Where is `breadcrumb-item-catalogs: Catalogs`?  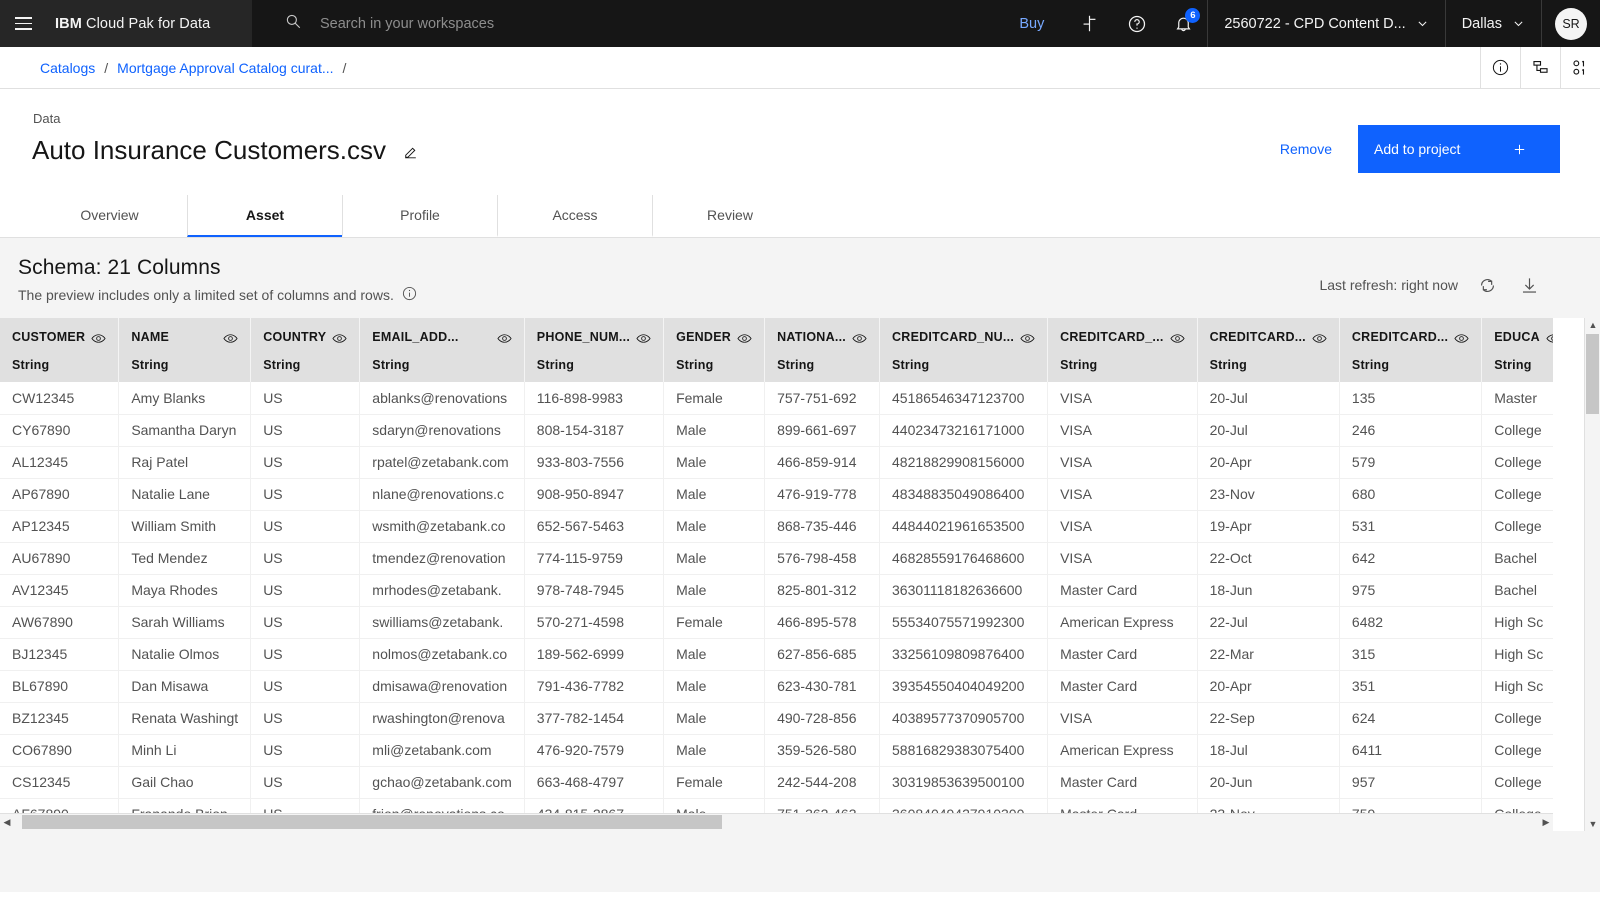
breadcrumb-item-catalogs: Catalogs is located at coordinates (67, 68).